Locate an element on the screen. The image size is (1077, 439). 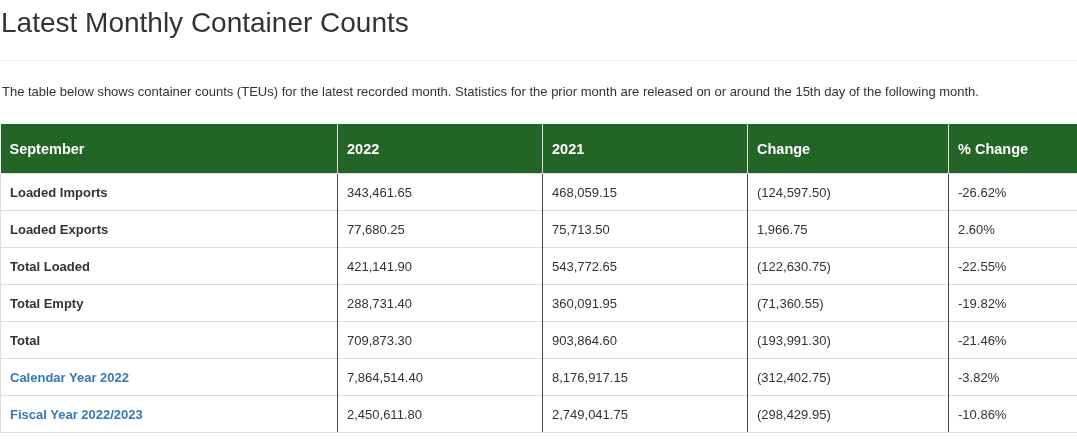
table-cell: -3.82% is located at coordinates (1012, 377).